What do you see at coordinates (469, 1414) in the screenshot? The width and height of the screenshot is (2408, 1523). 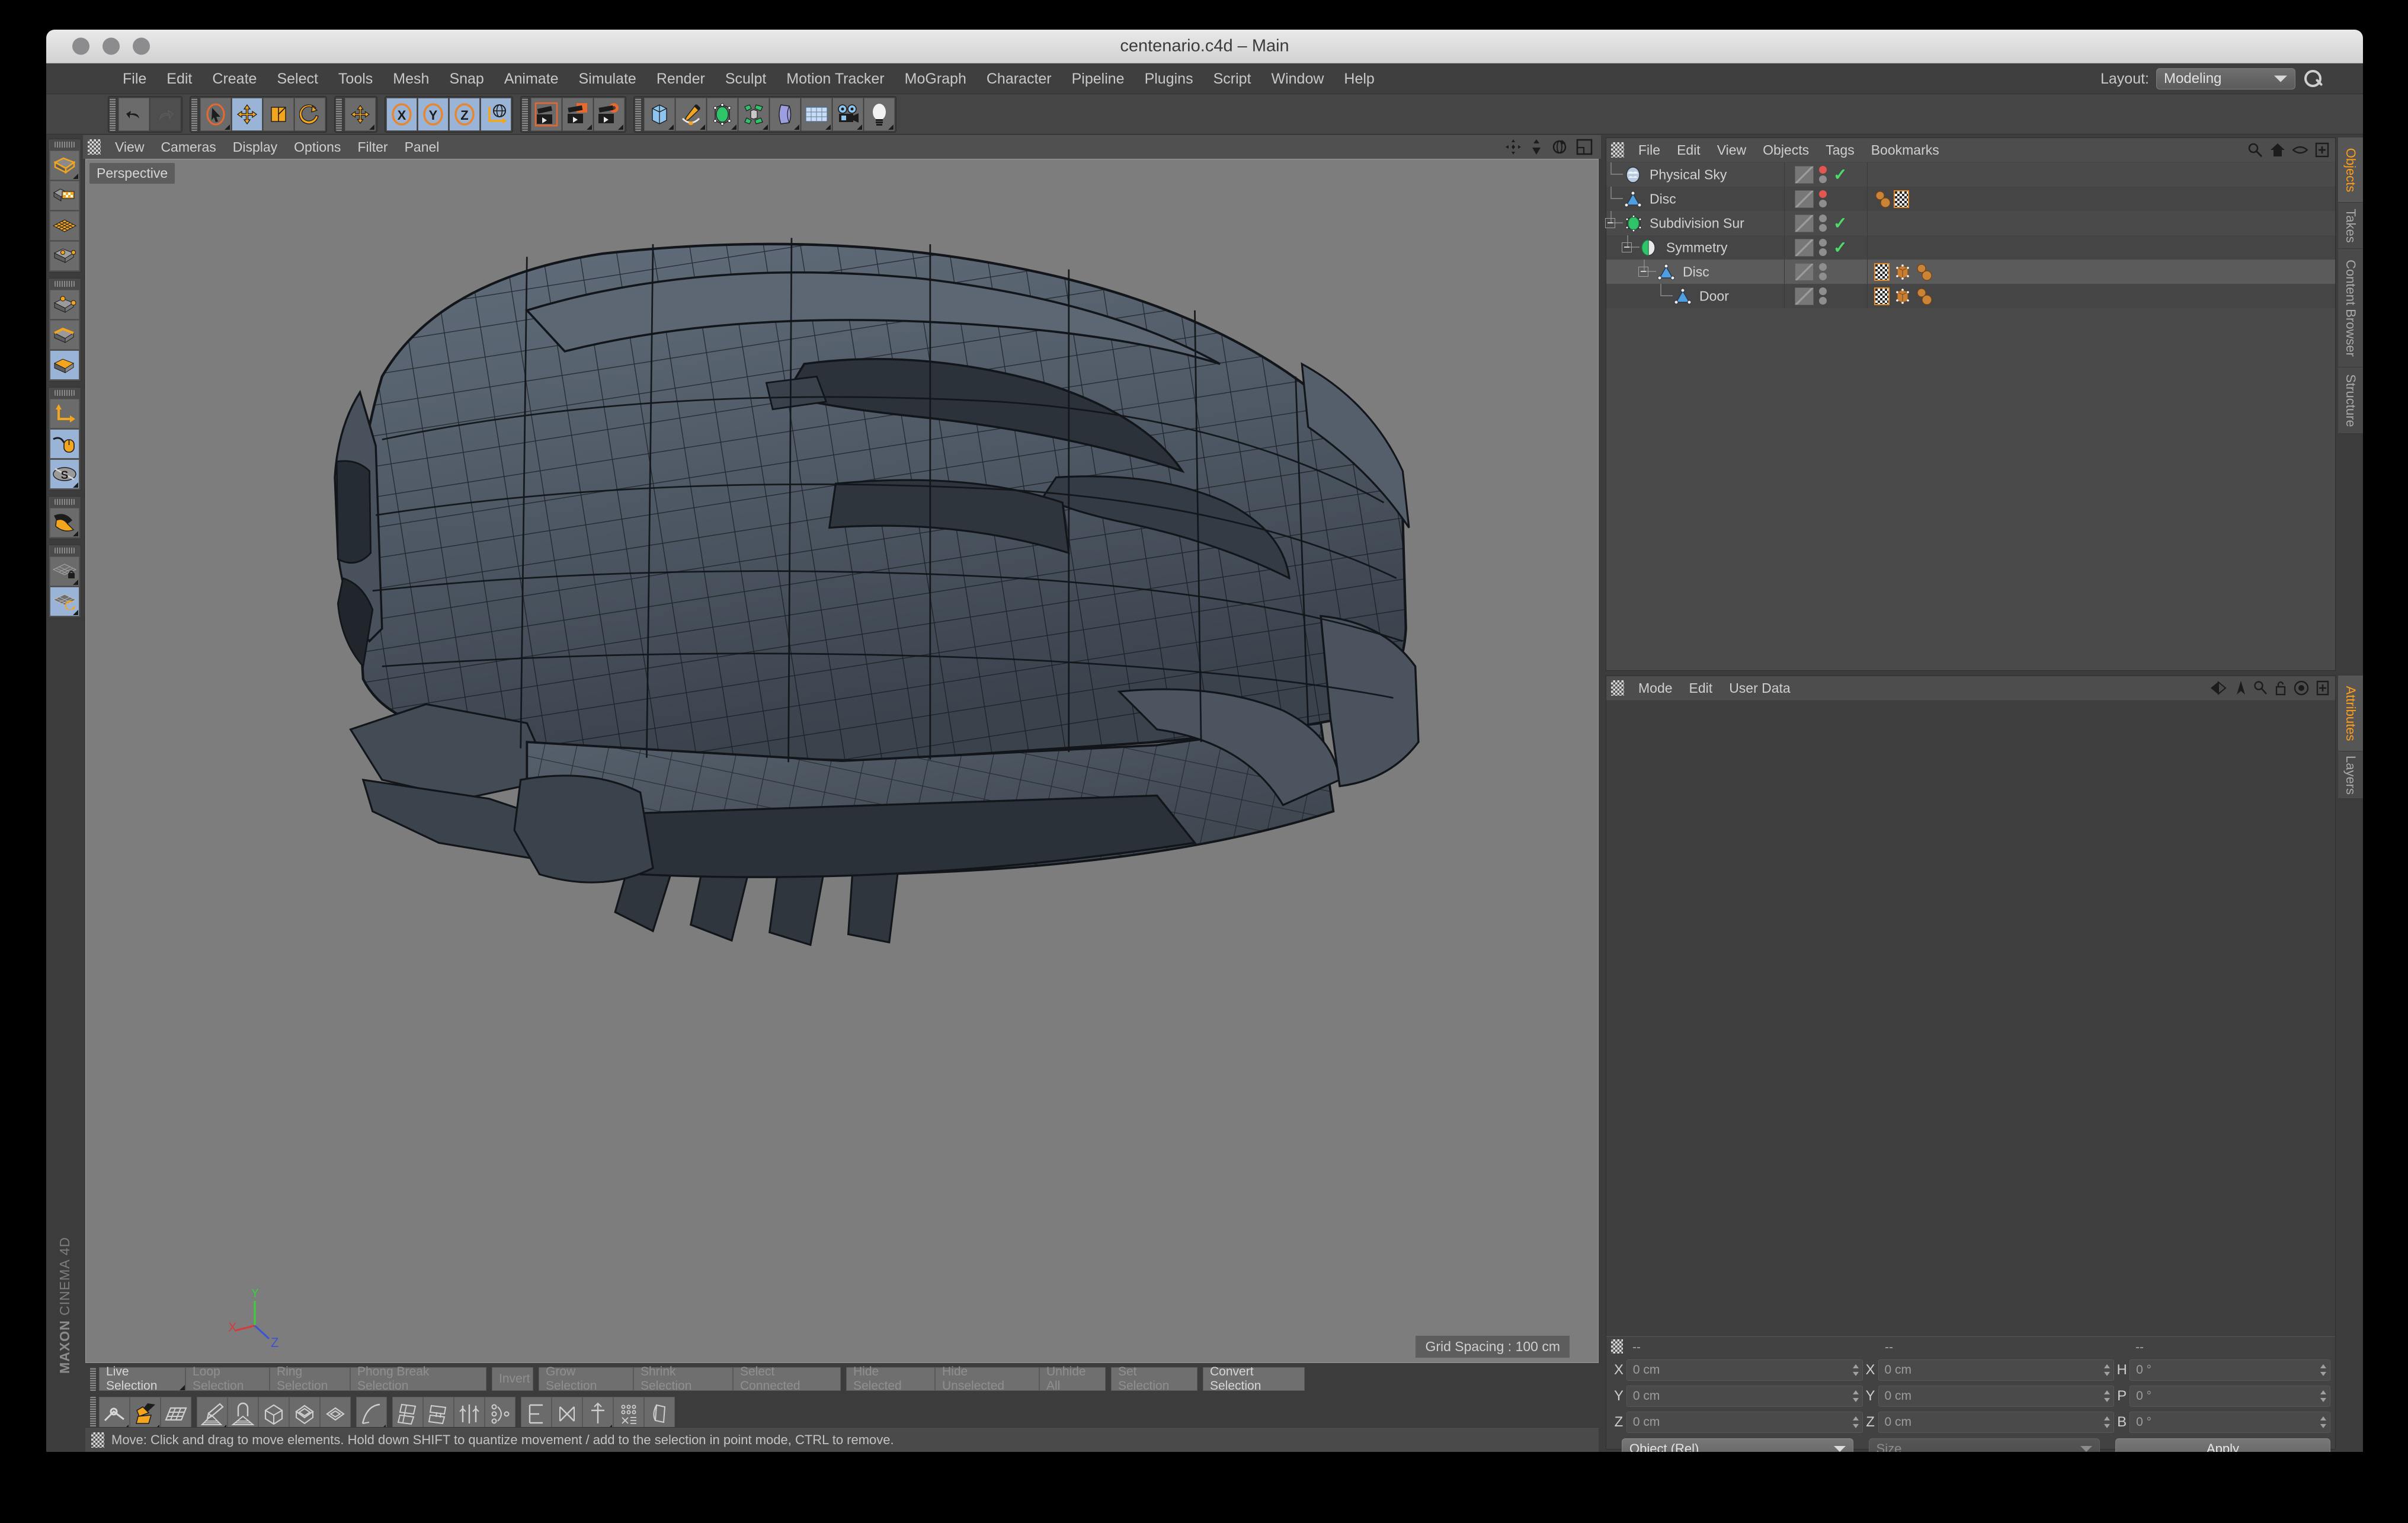 I see `mirror-icon` at bounding box center [469, 1414].